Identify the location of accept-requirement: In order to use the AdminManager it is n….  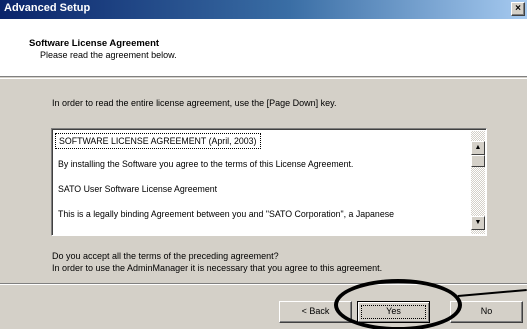
(217, 268).